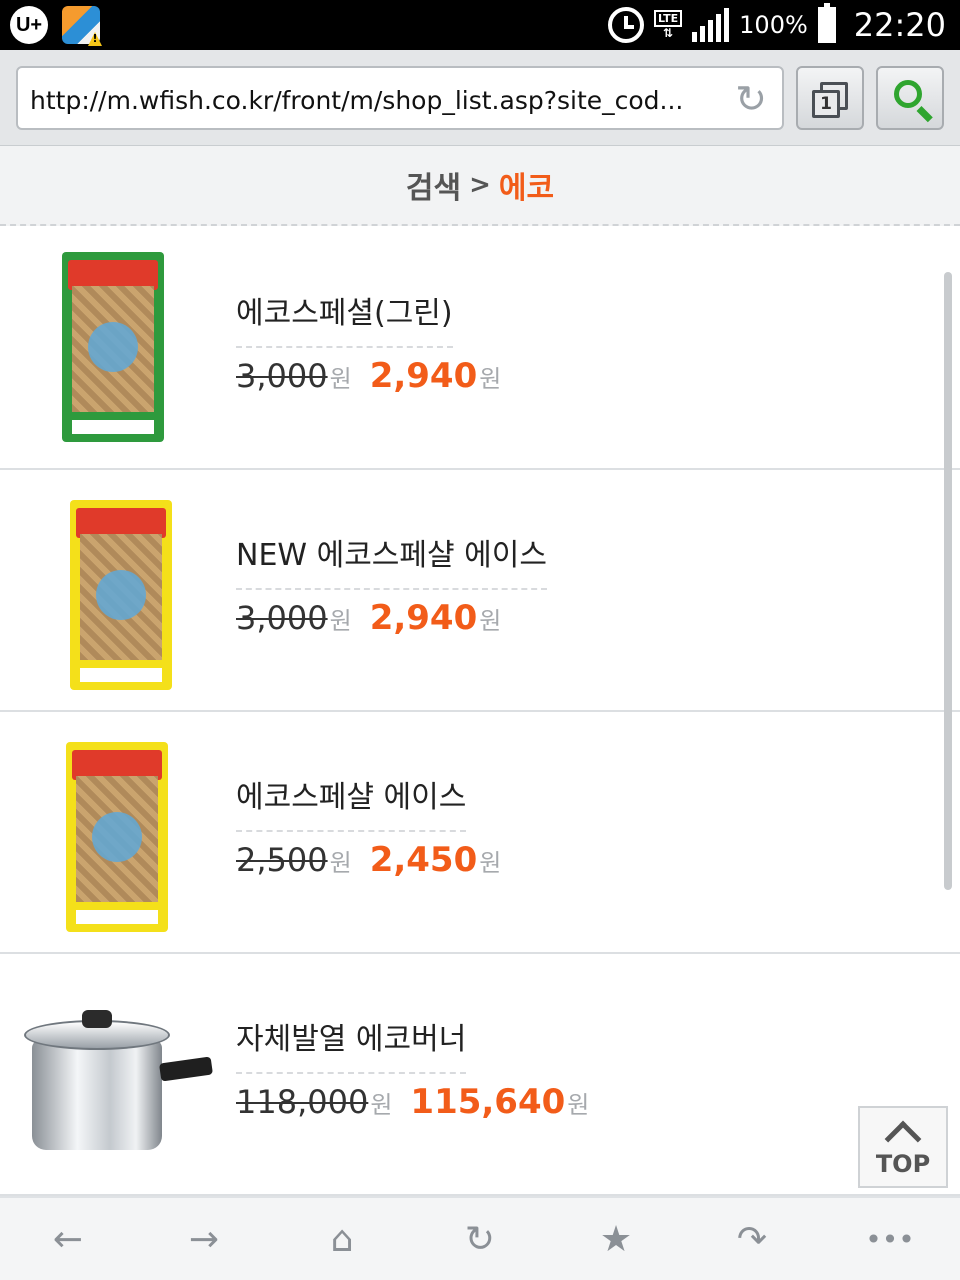  I want to click on lte-data-icon: LTE ⇅, so click(668, 25).